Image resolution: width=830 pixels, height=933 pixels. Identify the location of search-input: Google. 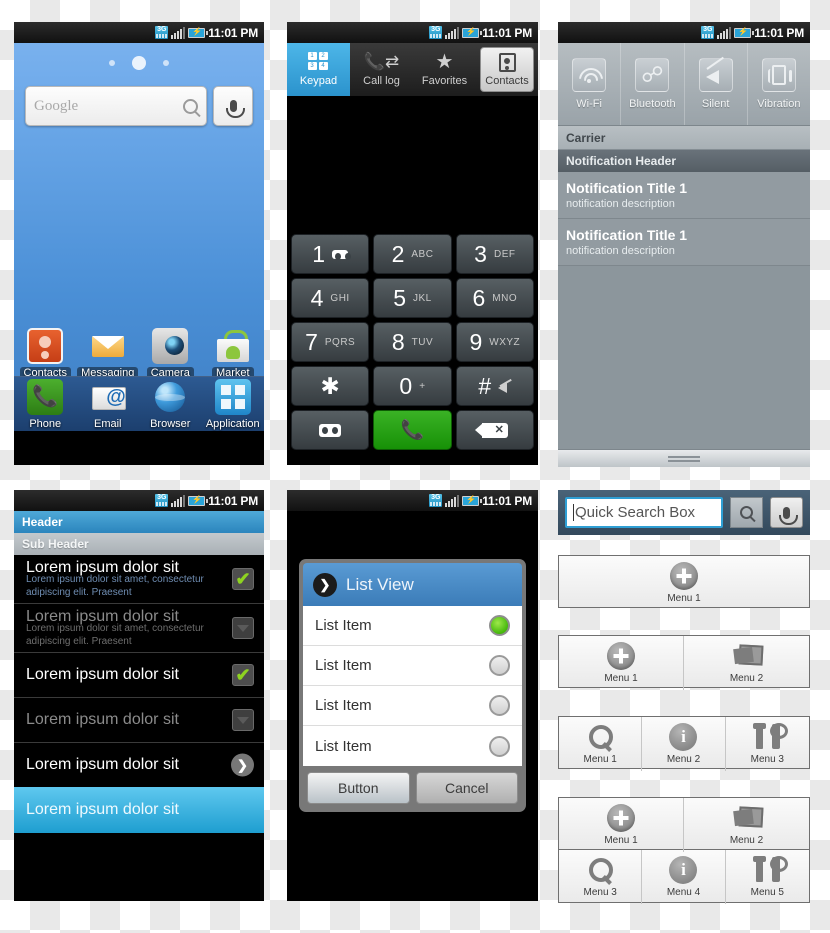
(116, 106).